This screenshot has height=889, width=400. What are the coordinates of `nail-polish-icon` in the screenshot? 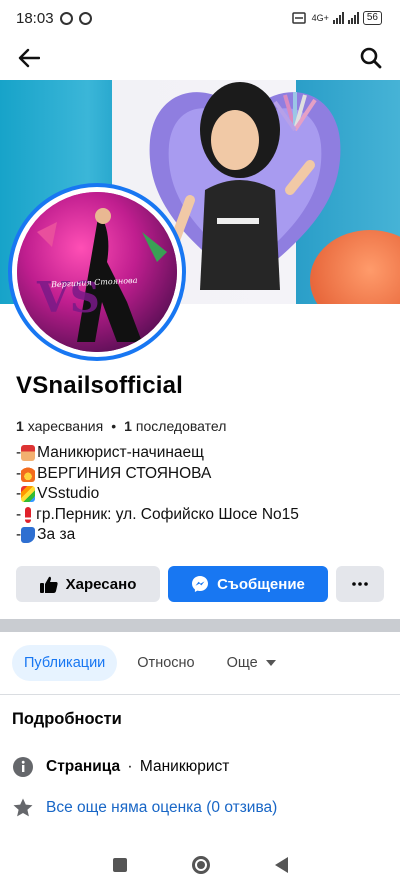 It's located at (28, 453).